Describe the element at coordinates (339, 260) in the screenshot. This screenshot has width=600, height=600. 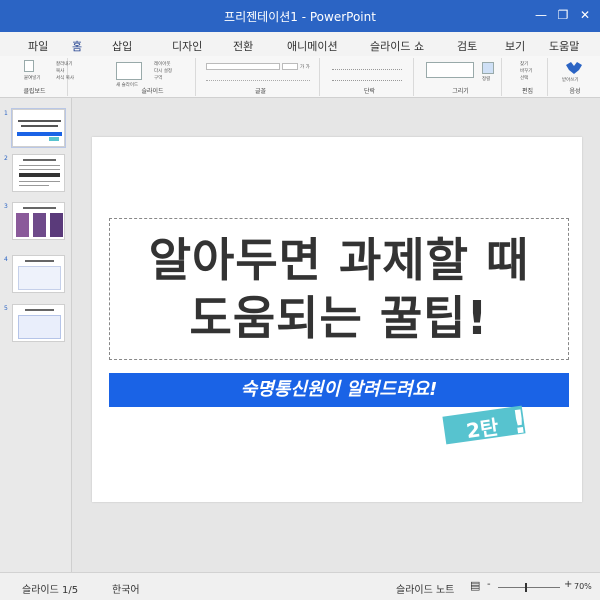
I see `slide-title-line-1: 알아두면 과제할 때` at that location.